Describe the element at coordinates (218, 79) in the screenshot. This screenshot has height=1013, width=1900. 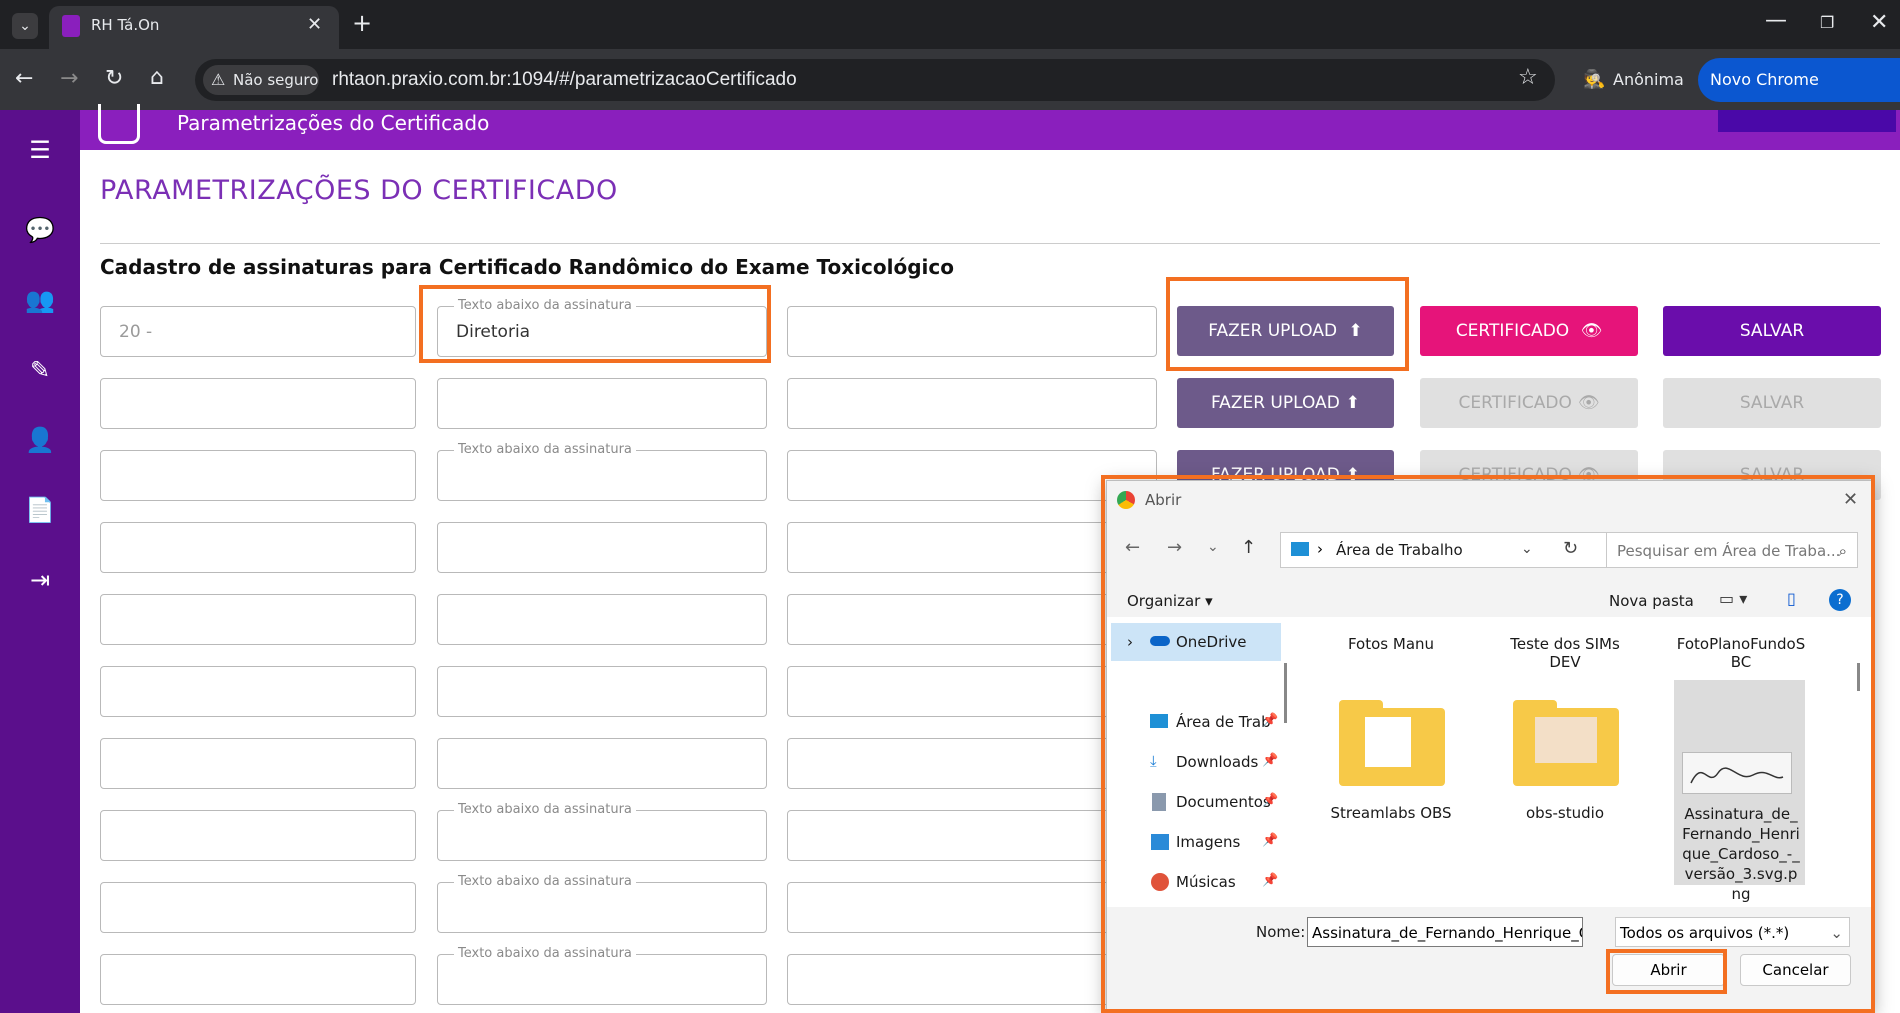
I see `warning-icon: ⚠` at that location.